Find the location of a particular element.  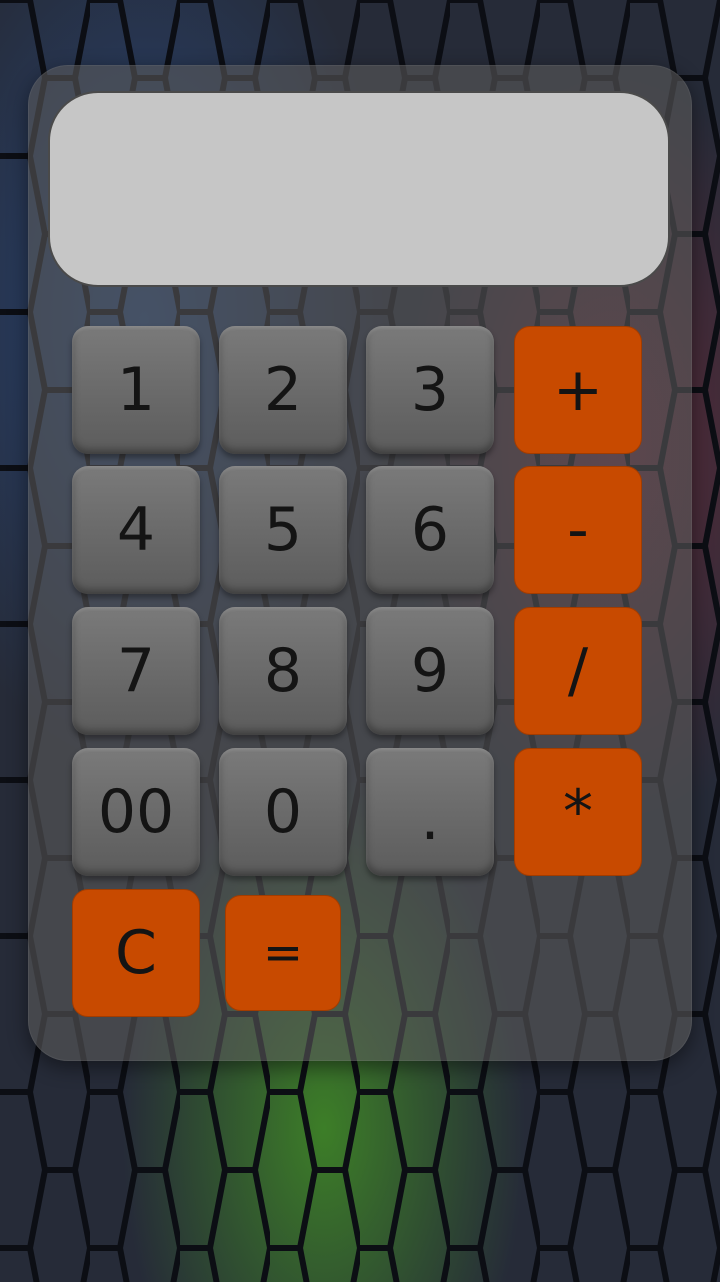

key-decimal-point: . is located at coordinates (430, 812).